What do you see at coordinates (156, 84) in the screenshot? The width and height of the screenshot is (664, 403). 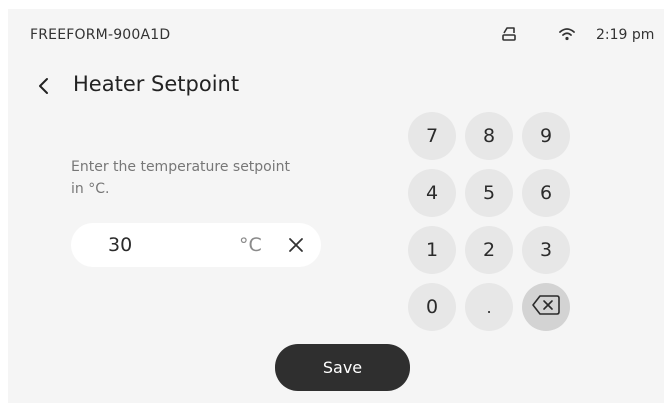 I see `page-title: Heater Setpoint` at bounding box center [156, 84].